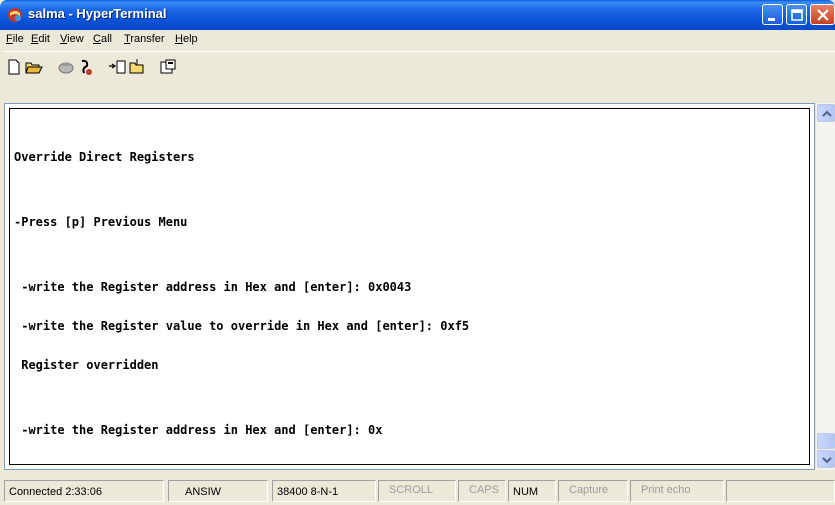 The width and height of the screenshot is (835, 505). Describe the element at coordinates (168, 67) in the screenshot. I see `properties-icon` at that location.